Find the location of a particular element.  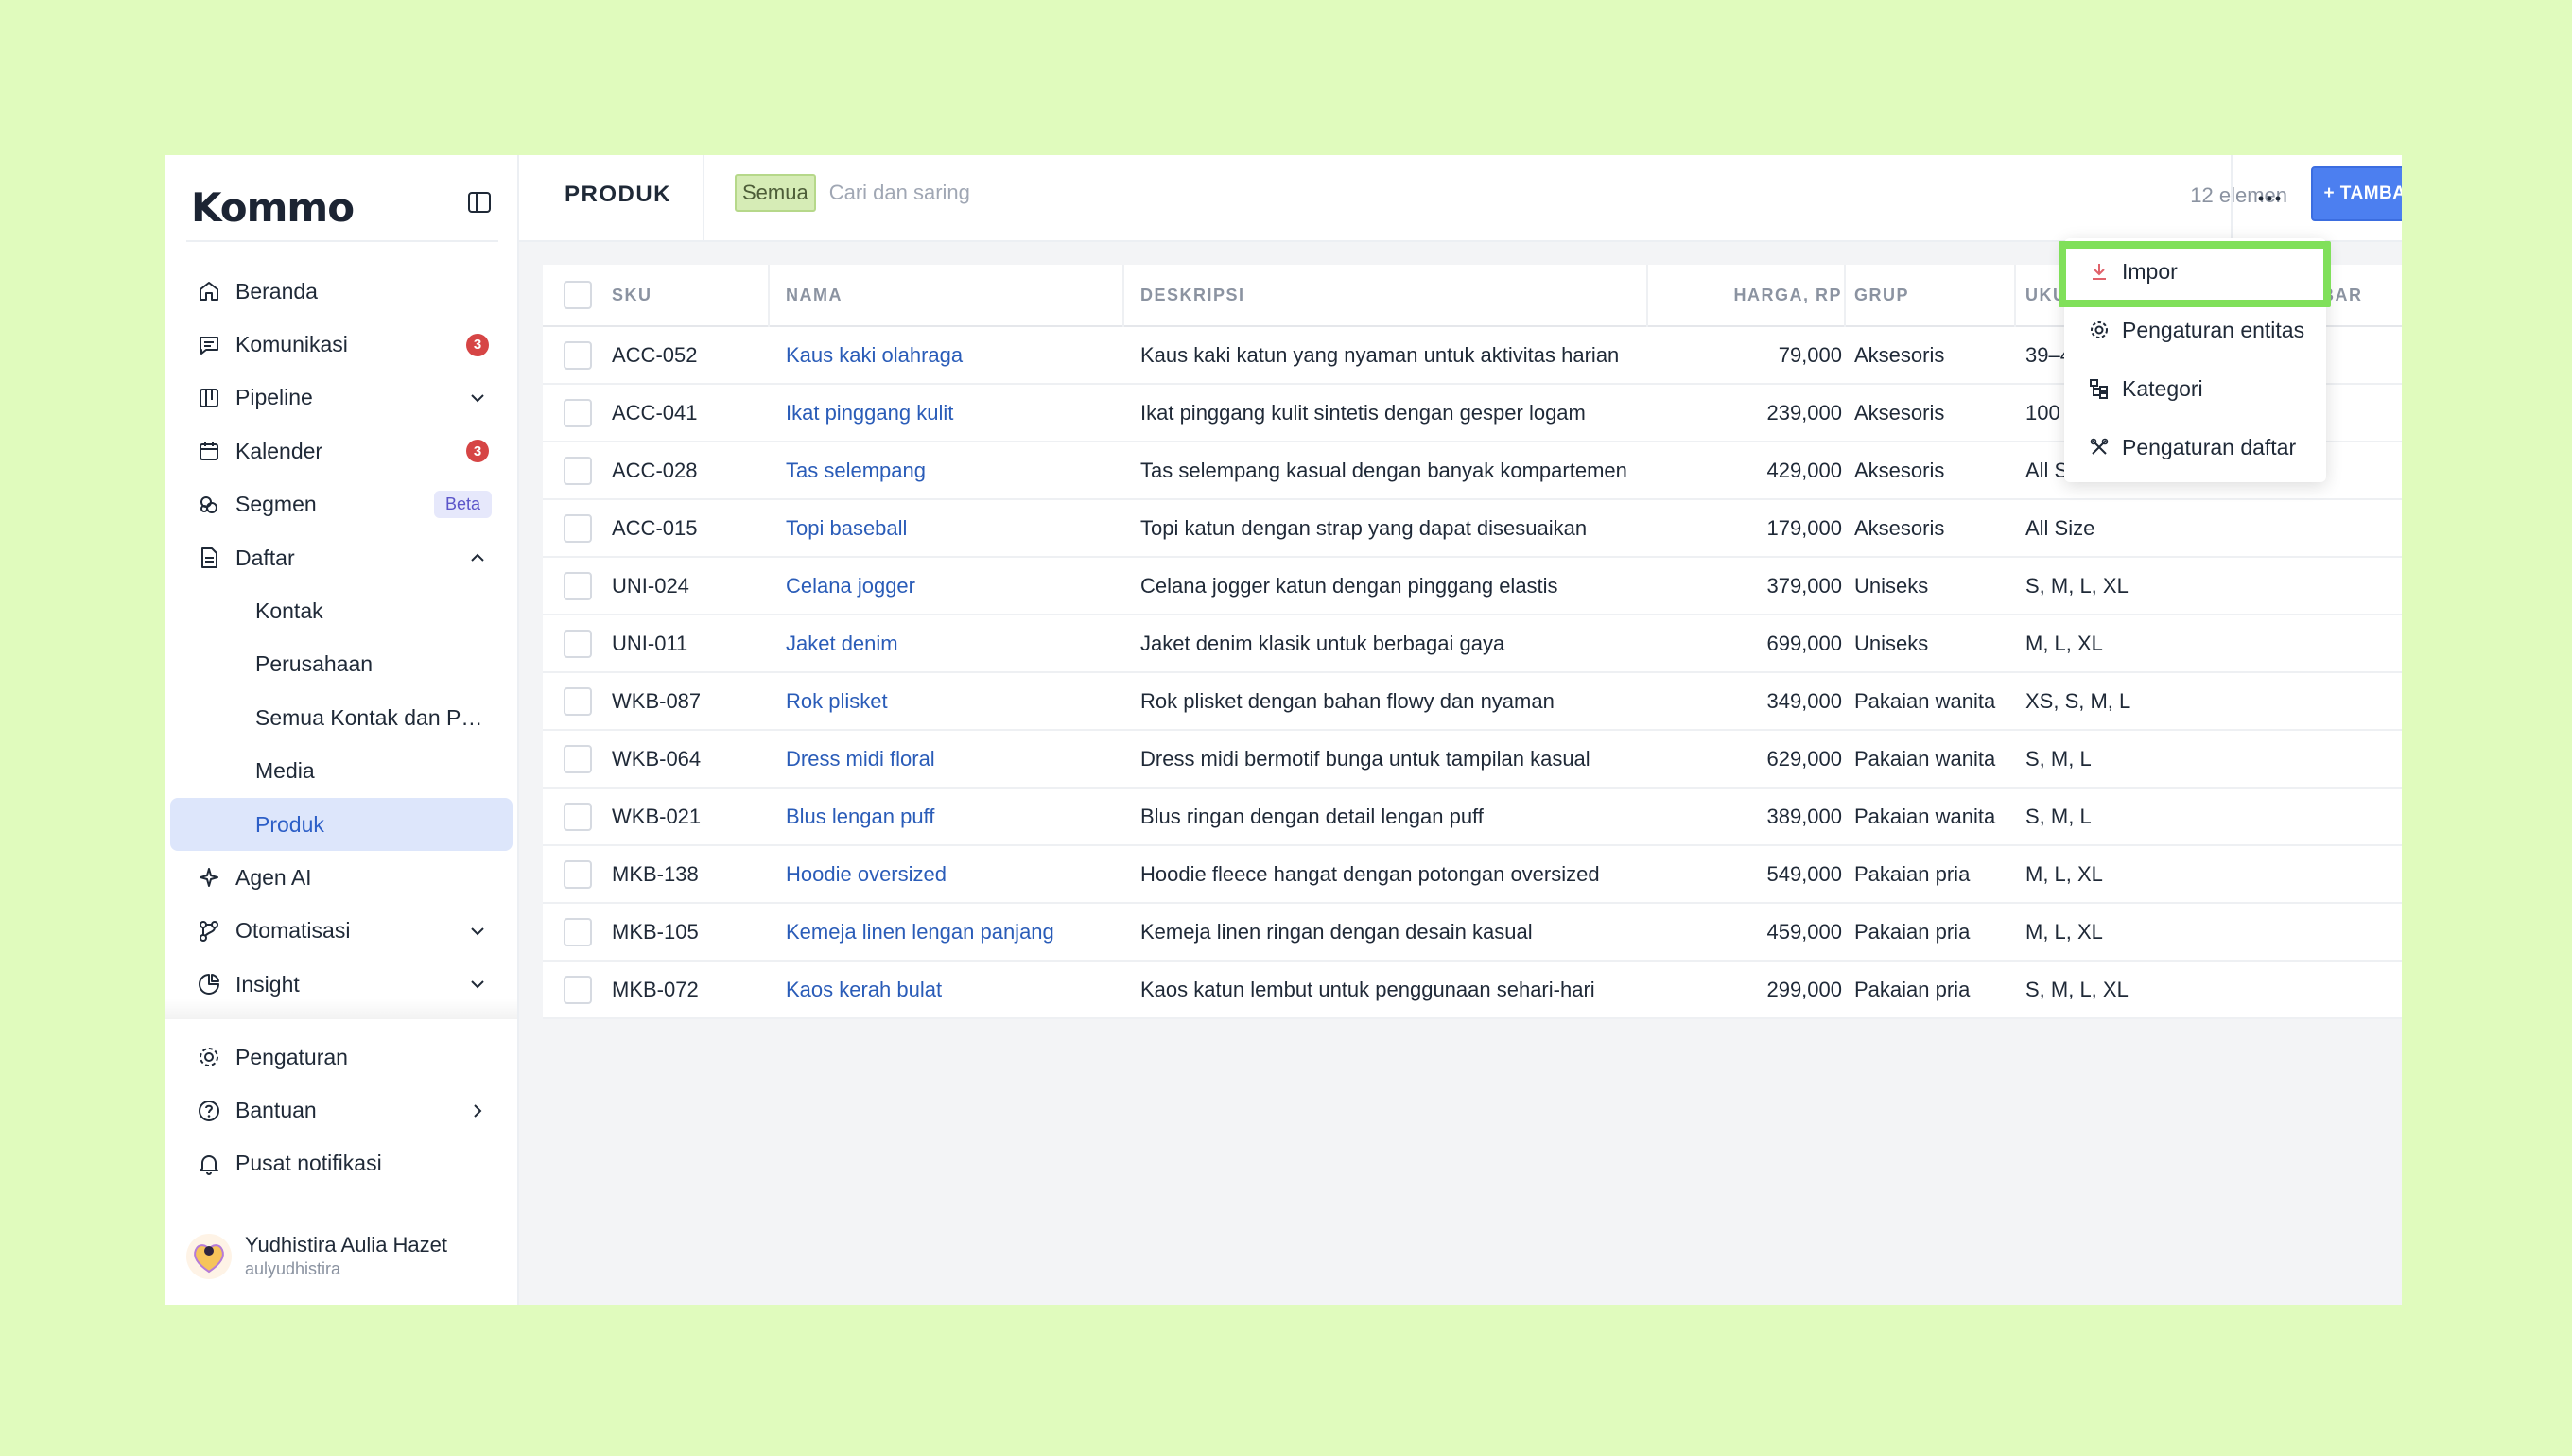

user-profile: Yudhistira Aulia Hazet aulyudhistira is located at coordinates (316, 1256).